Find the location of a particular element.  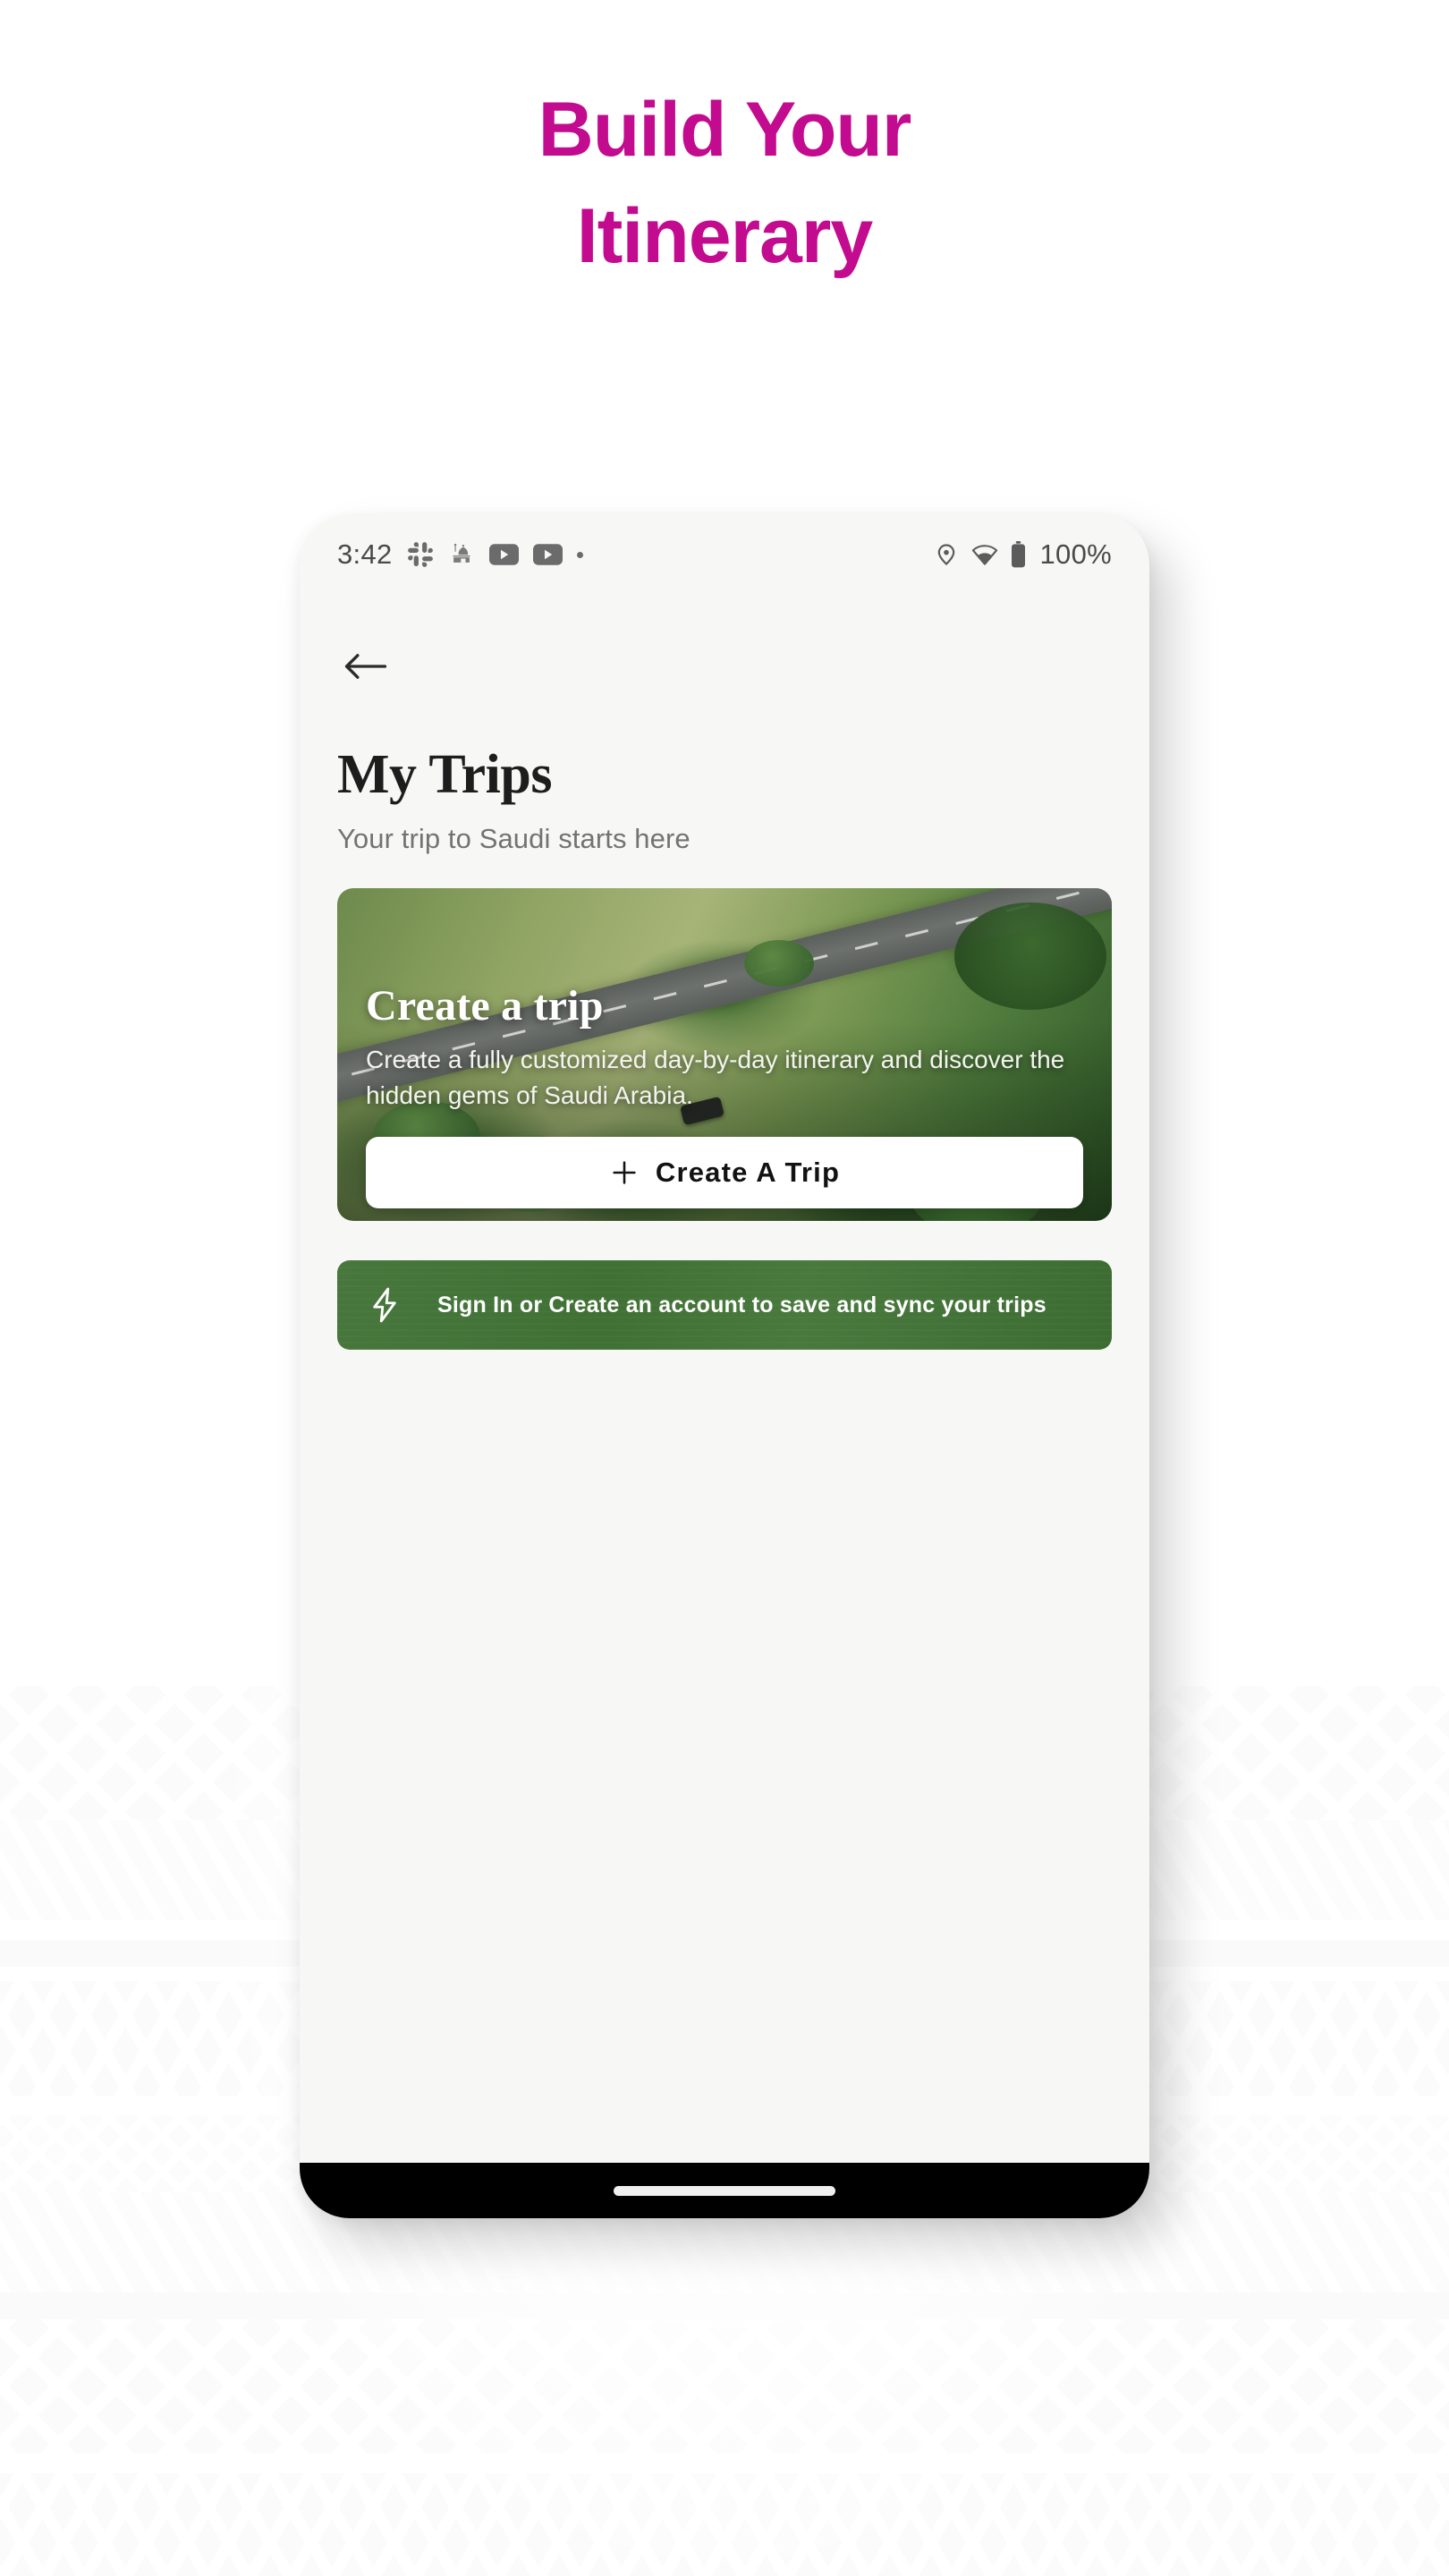

wifi-icon is located at coordinates (984, 554).